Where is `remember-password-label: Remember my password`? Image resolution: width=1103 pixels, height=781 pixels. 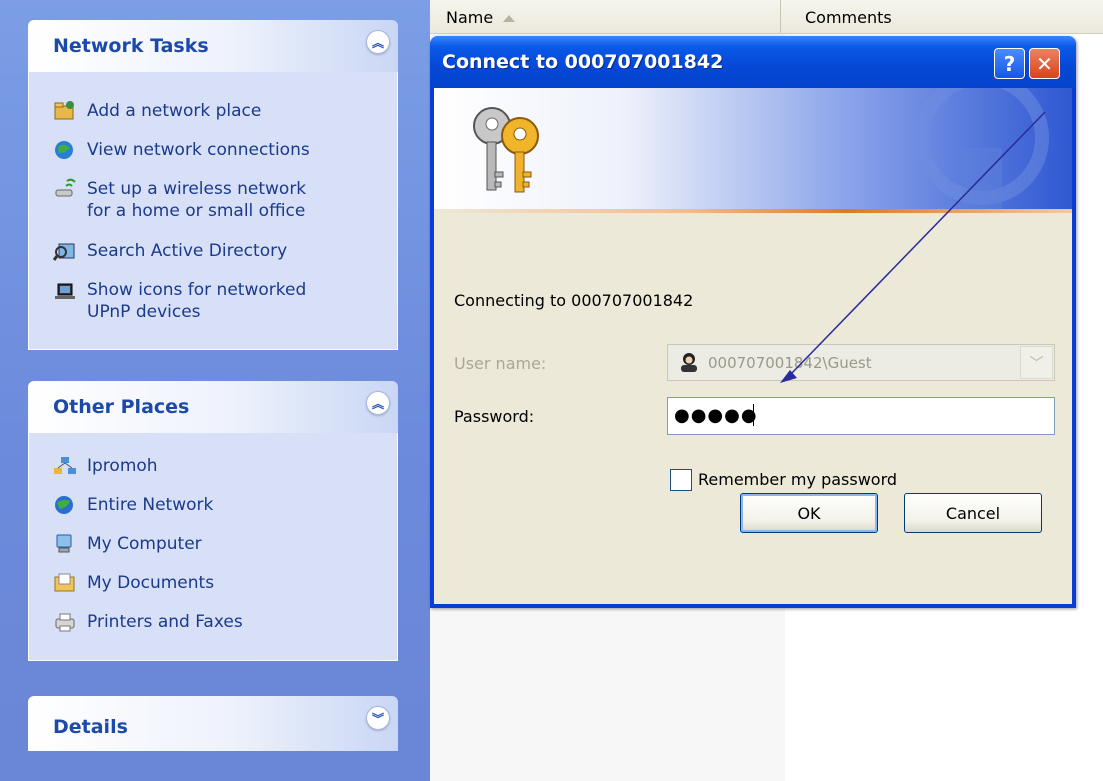
remember-password-label: Remember my password is located at coordinates (797, 479).